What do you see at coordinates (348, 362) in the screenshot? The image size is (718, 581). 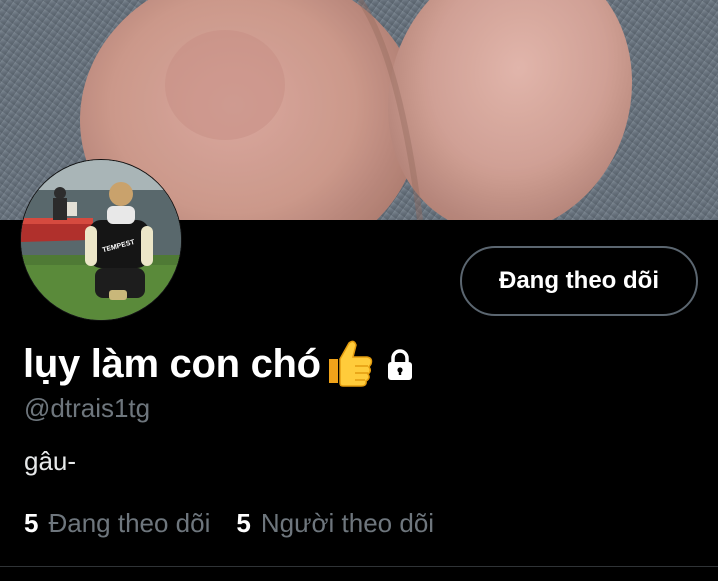 I see `thumbs-up-icon` at bounding box center [348, 362].